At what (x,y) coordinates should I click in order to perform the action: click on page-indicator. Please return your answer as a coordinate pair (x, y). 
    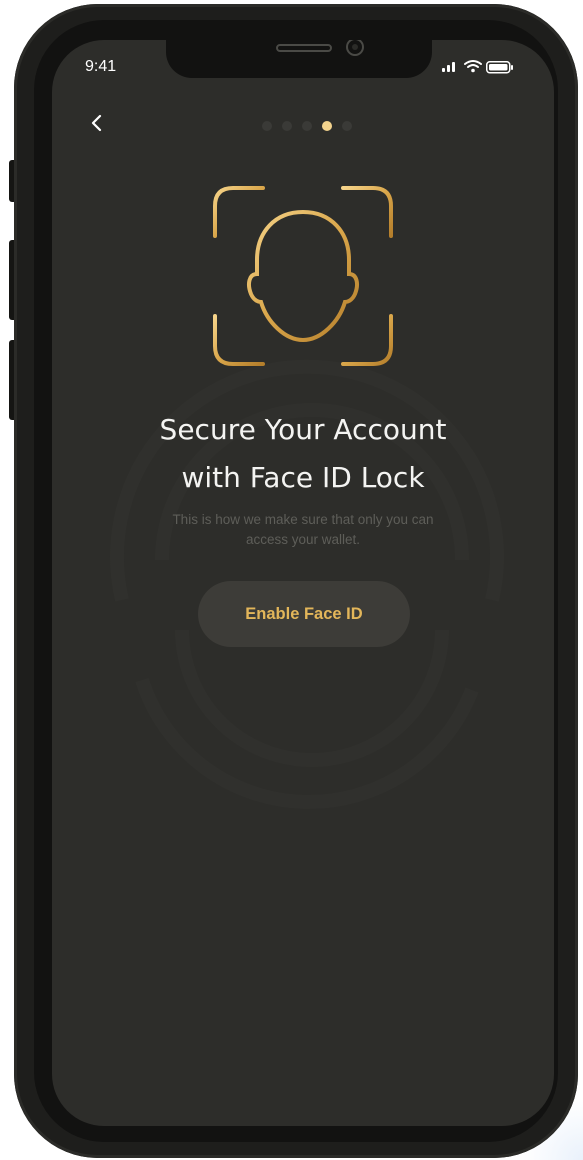
    Looking at the image, I should click on (312, 127).